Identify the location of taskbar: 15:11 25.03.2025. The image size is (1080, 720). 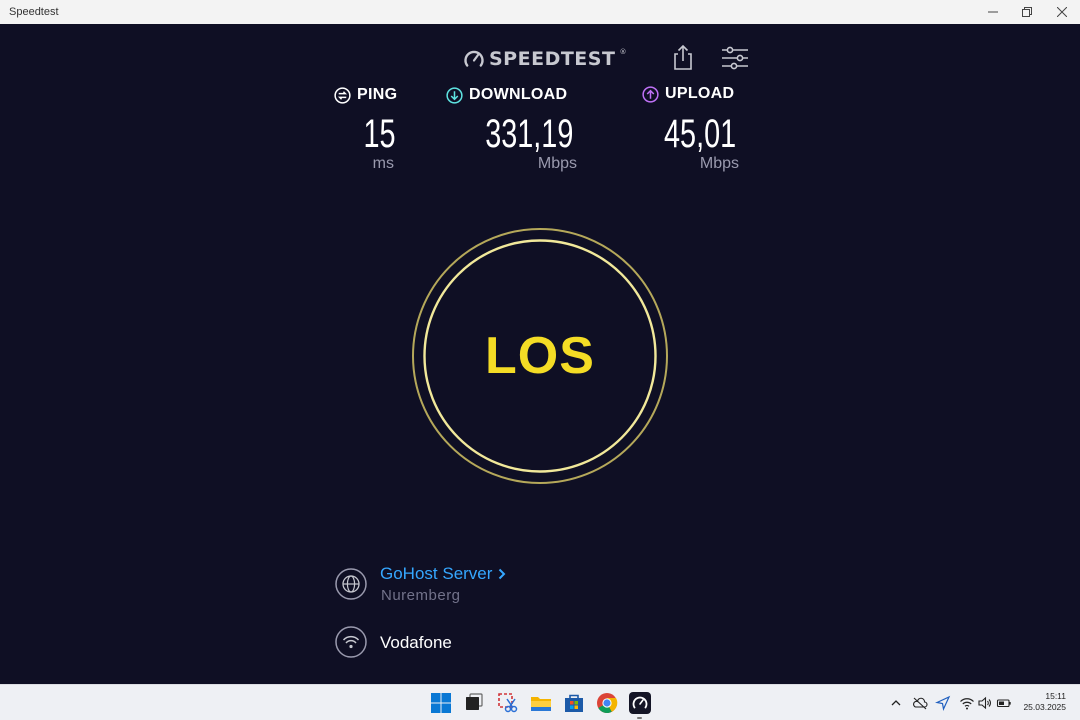
(540, 702).